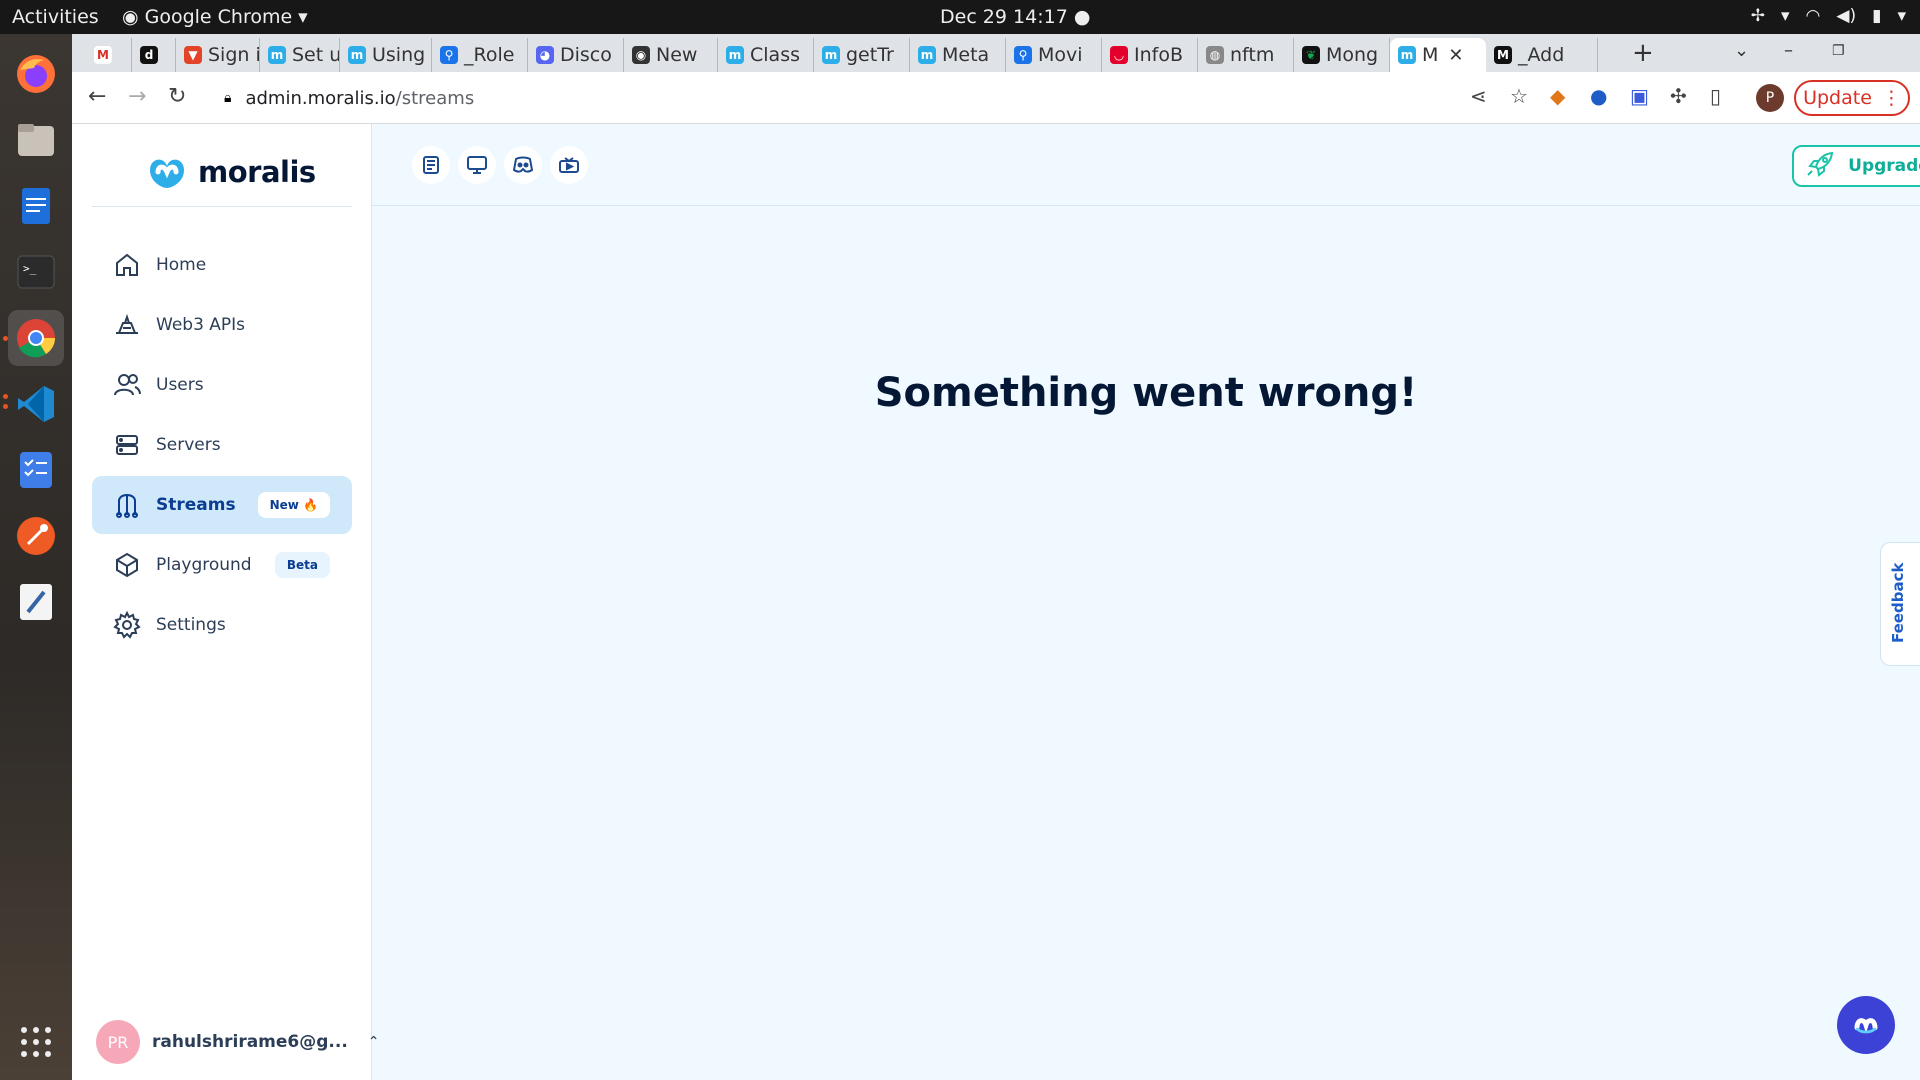 This screenshot has width=1920, height=1080. Describe the element at coordinates (1519, 96) in the screenshot. I see `bookmark-star-icon: ☆` at that location.